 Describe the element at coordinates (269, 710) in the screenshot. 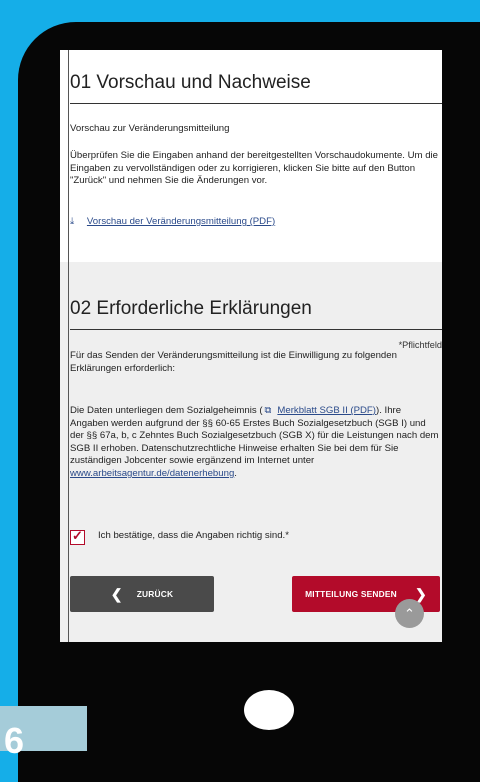

I see `home-button` at that location.